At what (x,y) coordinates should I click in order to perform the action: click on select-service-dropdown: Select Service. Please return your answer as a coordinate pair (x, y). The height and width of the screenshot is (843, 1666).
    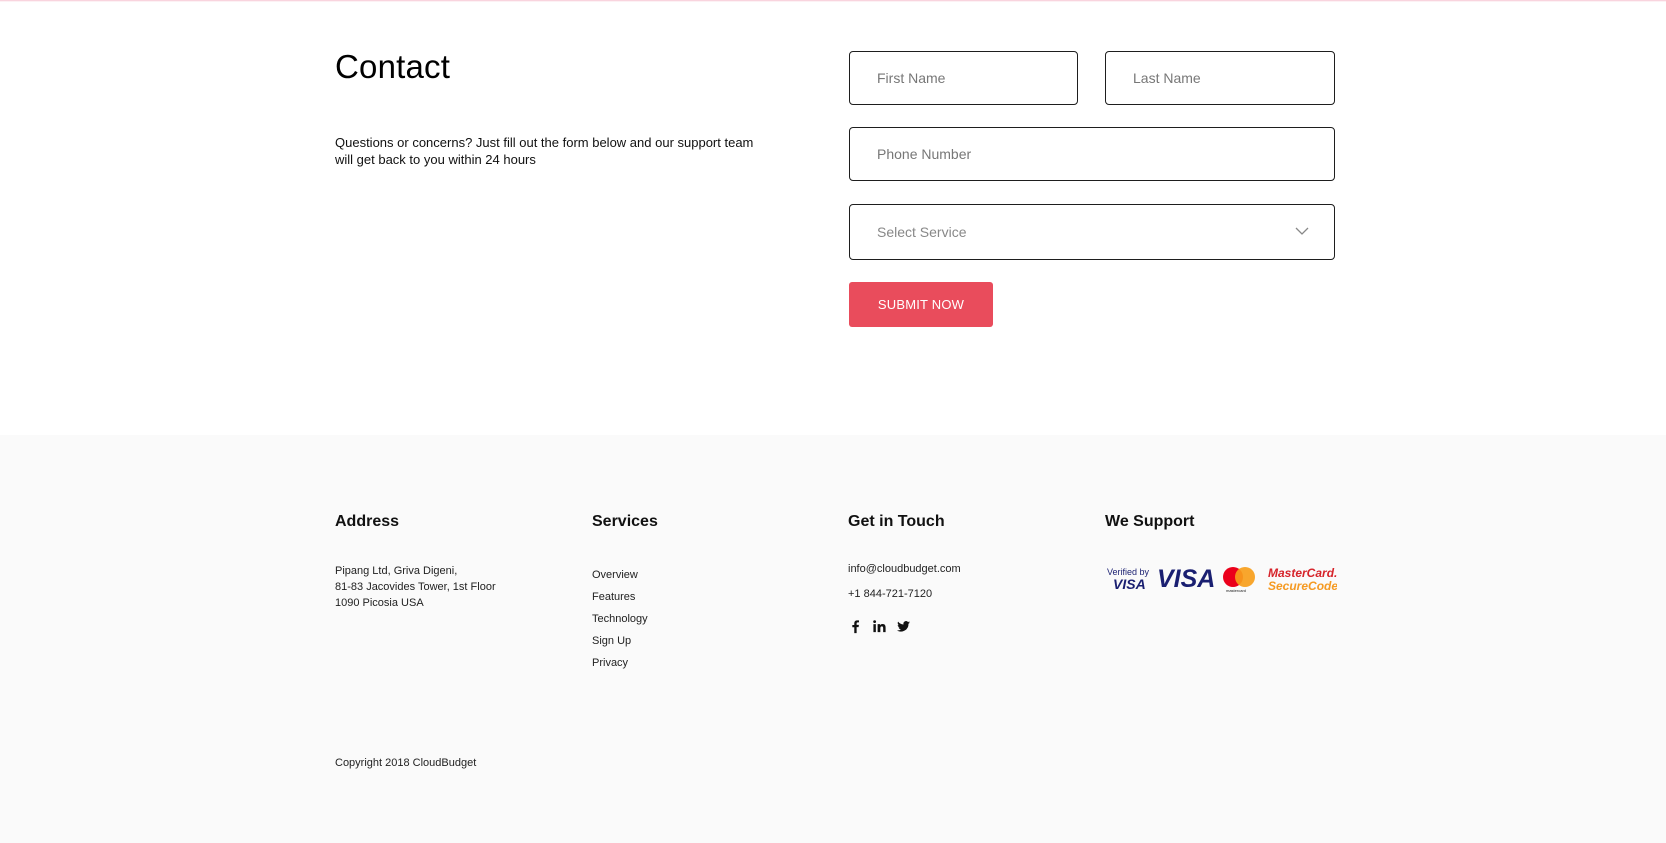
    Looking at the image, I should click on (1092, 232).